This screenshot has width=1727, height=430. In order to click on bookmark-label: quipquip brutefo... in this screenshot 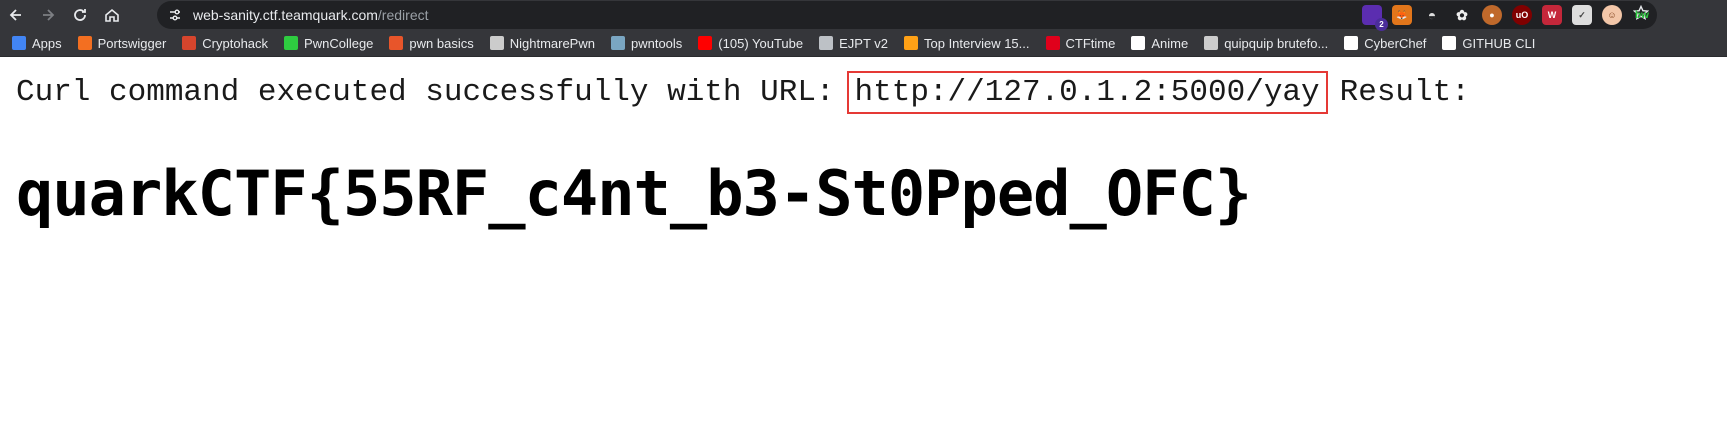, I will do `click(1276, 43)`.